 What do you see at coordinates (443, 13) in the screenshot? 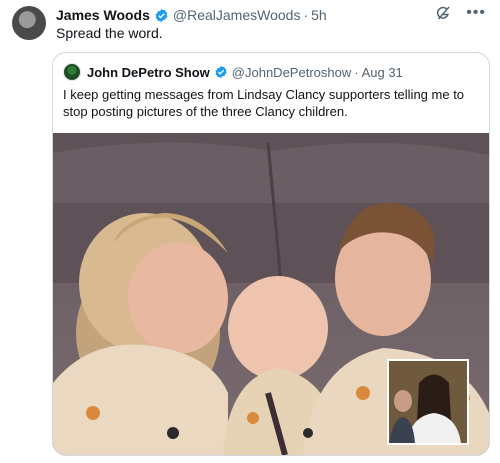
I see `grok-icon` at bounding box center [443, 13].